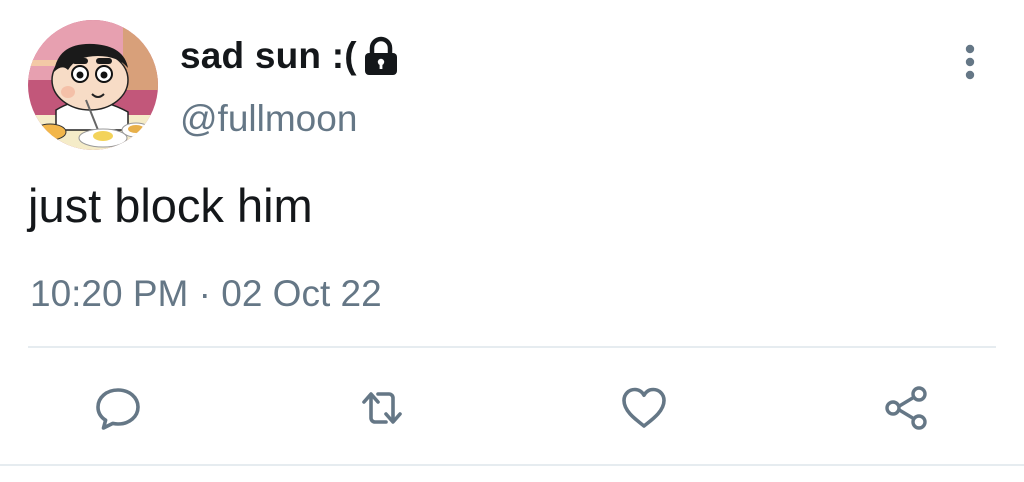 The width and height of the screenshot is (1024, 482). Describe the element at coordinates (512, 347) in the screenshot. I see `divider` at that location.